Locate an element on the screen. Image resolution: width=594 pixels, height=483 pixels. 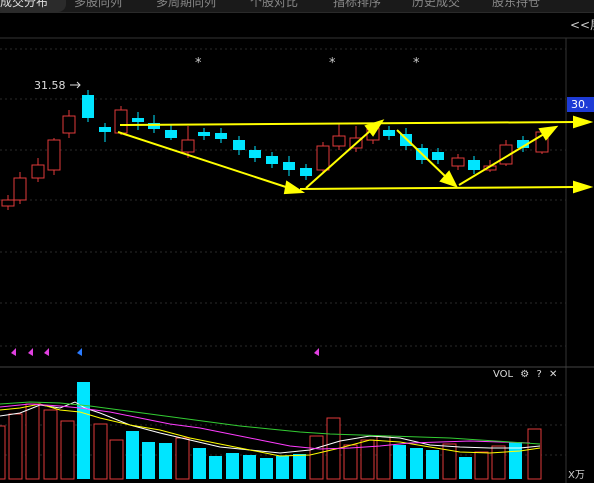
close-icon: ✕ is located at coordinates (553, 375).